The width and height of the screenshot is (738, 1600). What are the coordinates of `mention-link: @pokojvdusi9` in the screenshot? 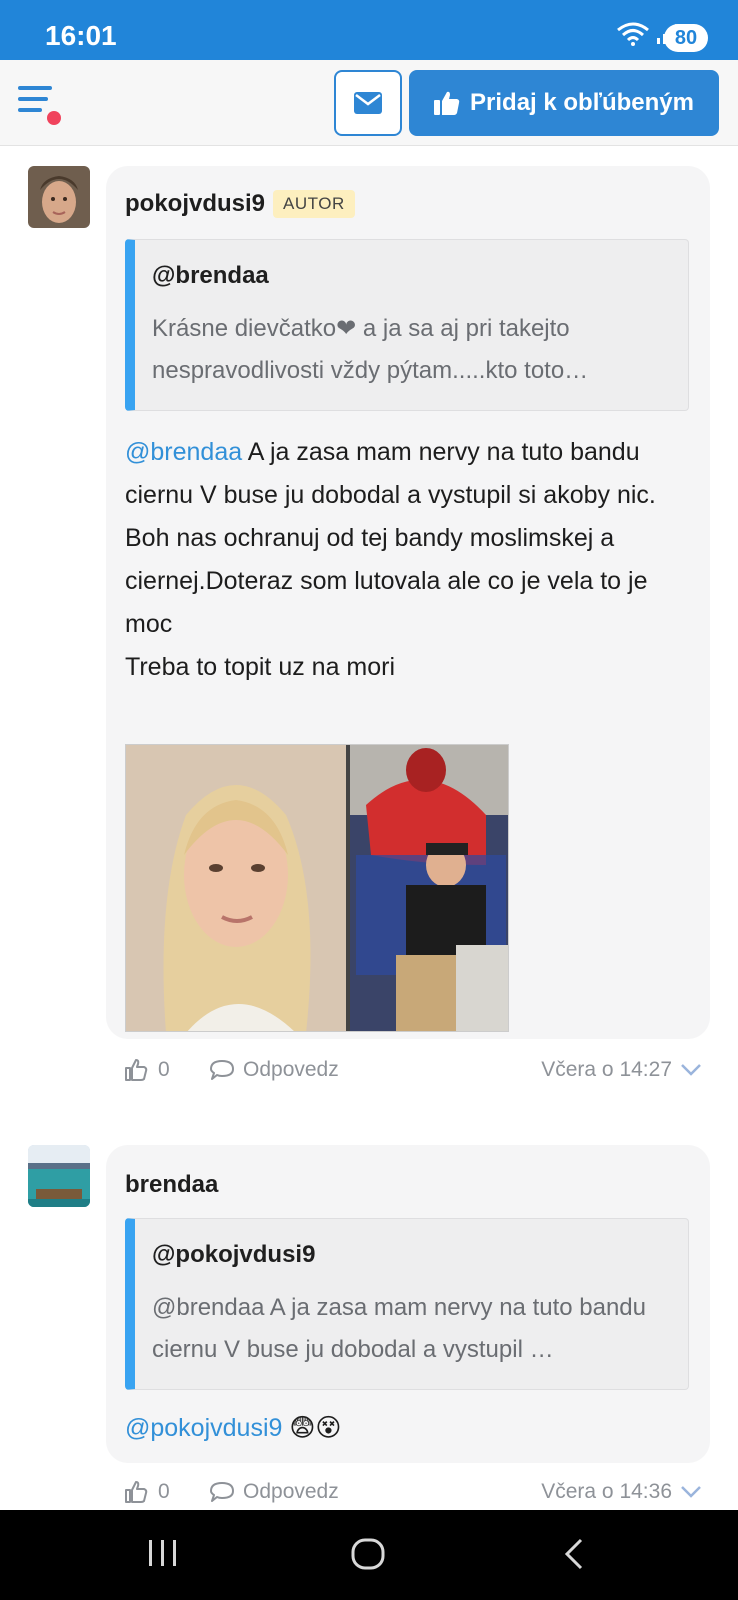 It's located at (203, 1428).